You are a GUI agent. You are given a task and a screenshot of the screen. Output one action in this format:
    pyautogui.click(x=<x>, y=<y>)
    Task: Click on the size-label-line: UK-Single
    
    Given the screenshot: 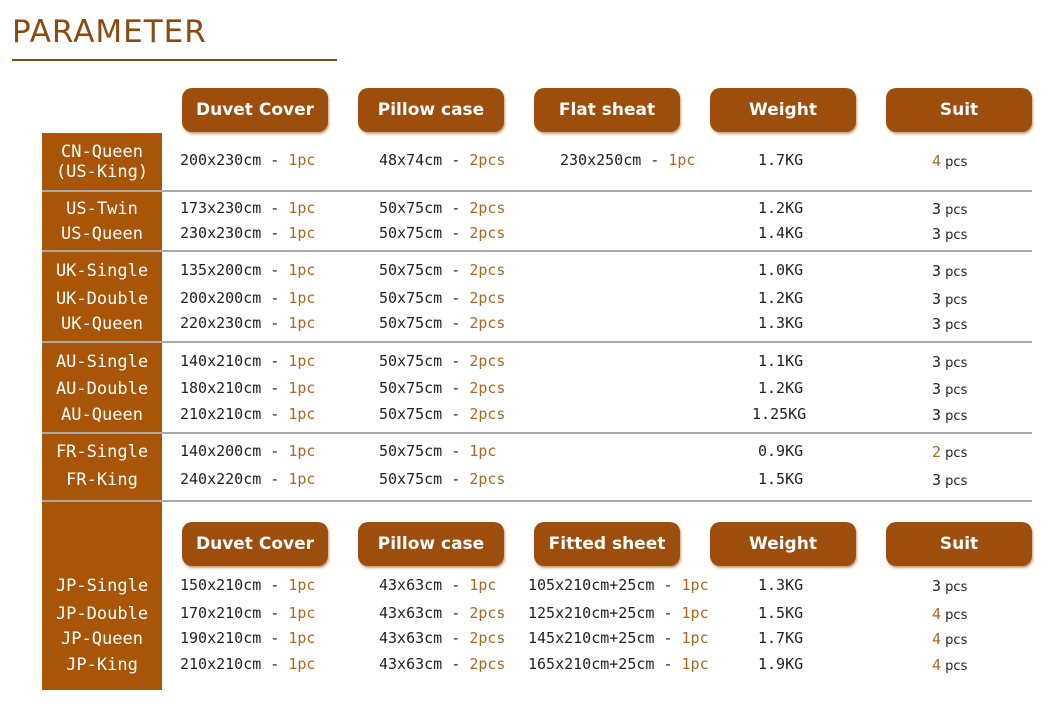 What is the action you would take?
    pyautogui.click(x=102, y=271)
    